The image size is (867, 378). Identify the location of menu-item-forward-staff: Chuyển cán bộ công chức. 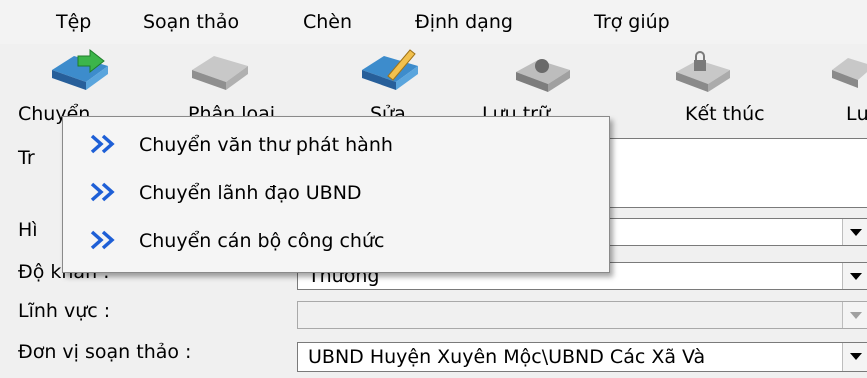
(336, 242).